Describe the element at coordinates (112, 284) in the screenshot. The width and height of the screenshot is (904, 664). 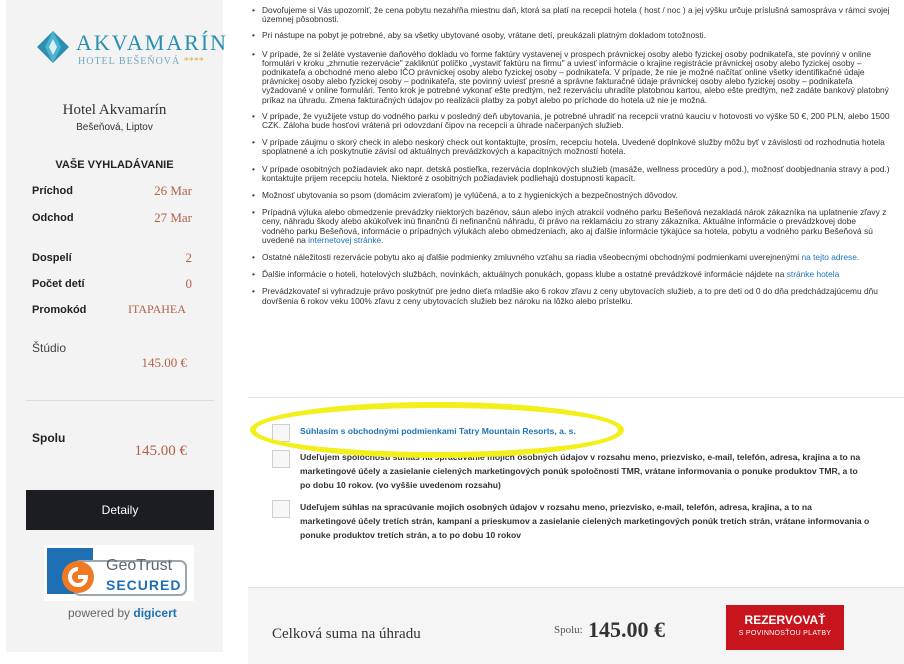
I see `summary-row-children: Počet detí 0` at that location.